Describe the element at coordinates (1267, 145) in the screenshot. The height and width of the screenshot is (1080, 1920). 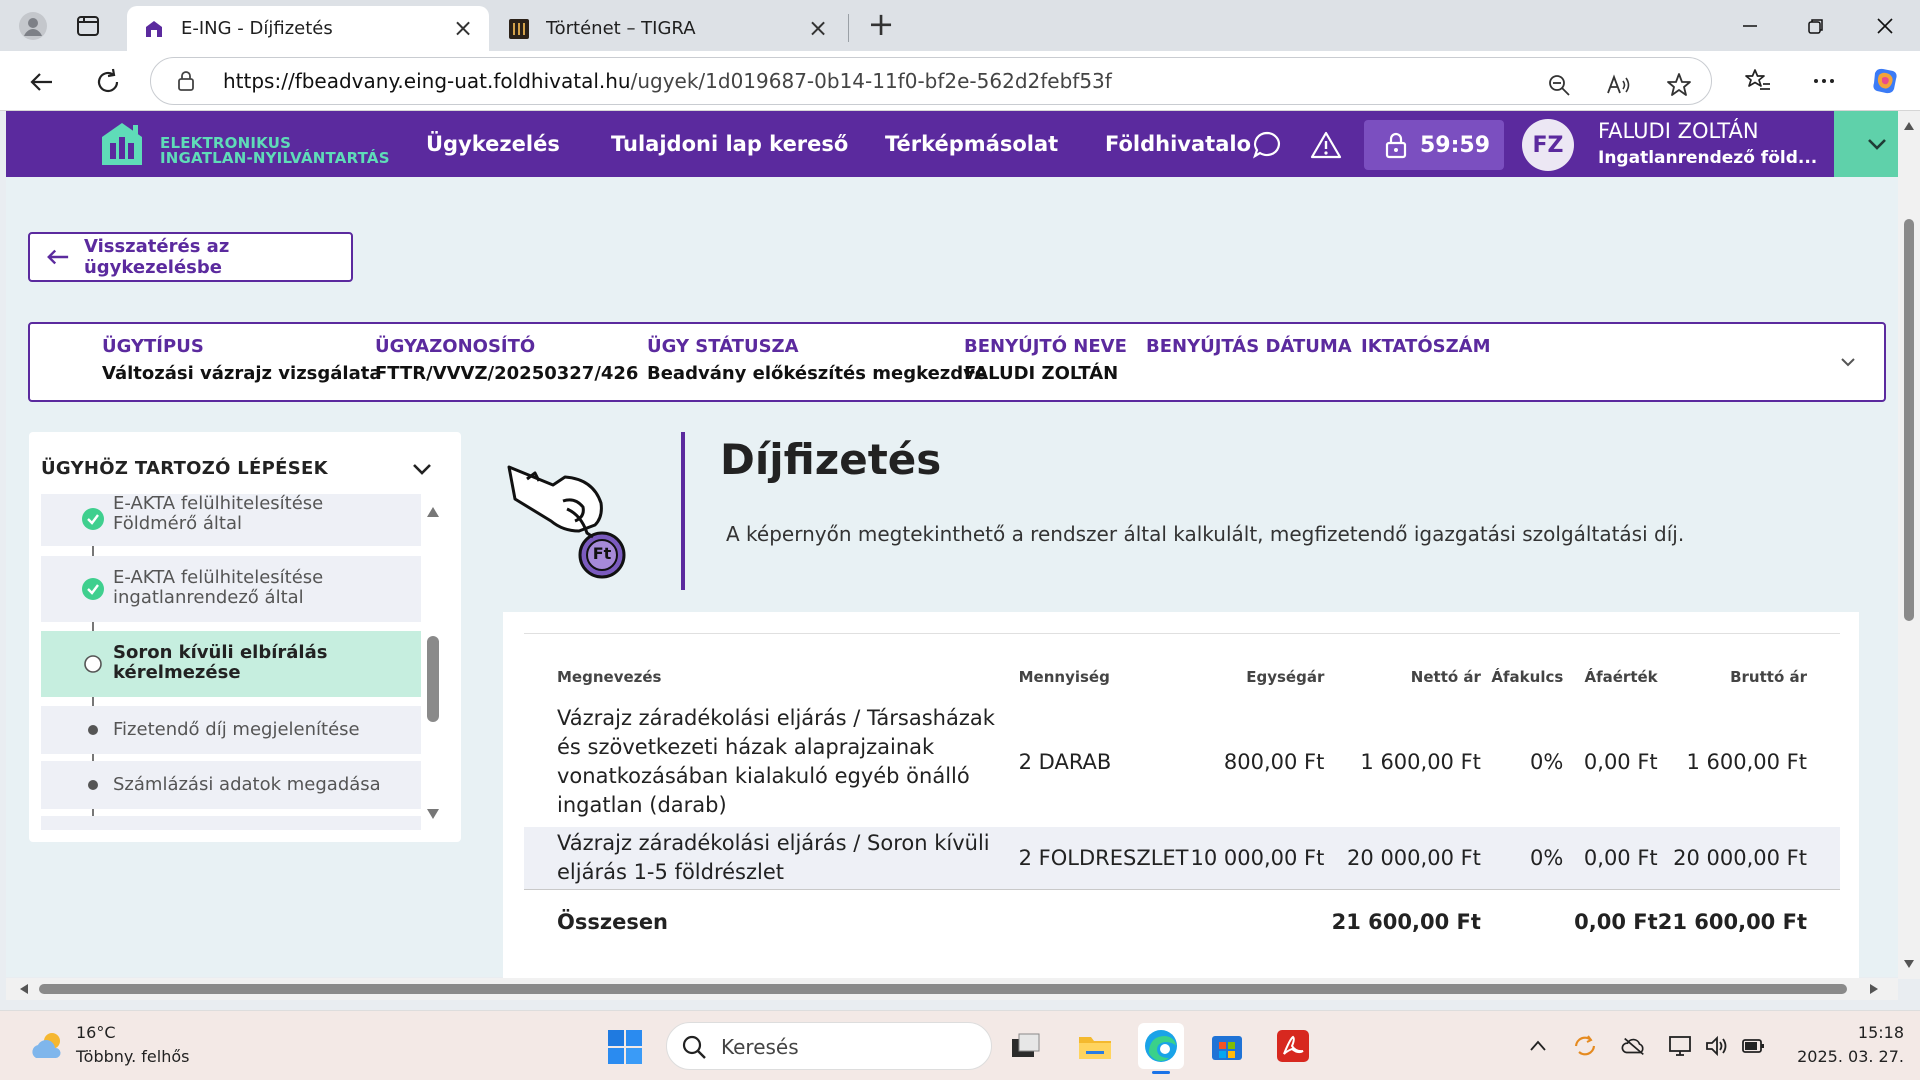
I see `chat-icon` at that location.